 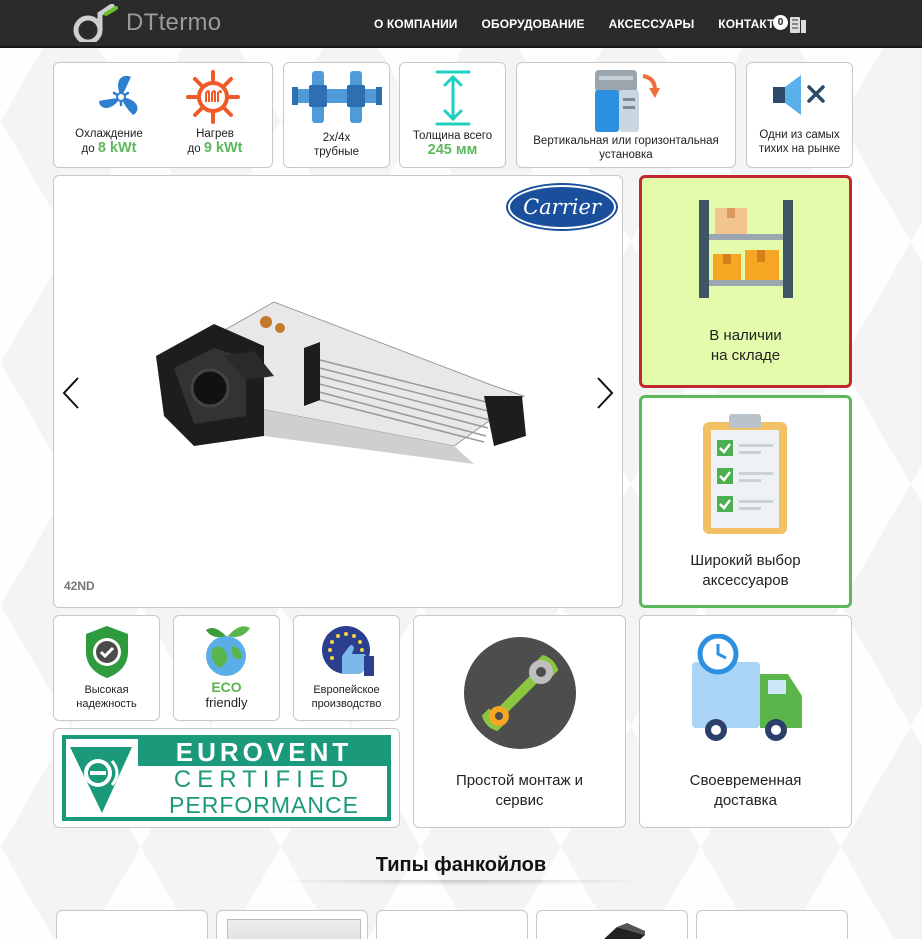 What do you see at coordinates (745, 780) in the screenshot?
I see `delivery-line1: Своевременная` at bounding box center [745, 780].